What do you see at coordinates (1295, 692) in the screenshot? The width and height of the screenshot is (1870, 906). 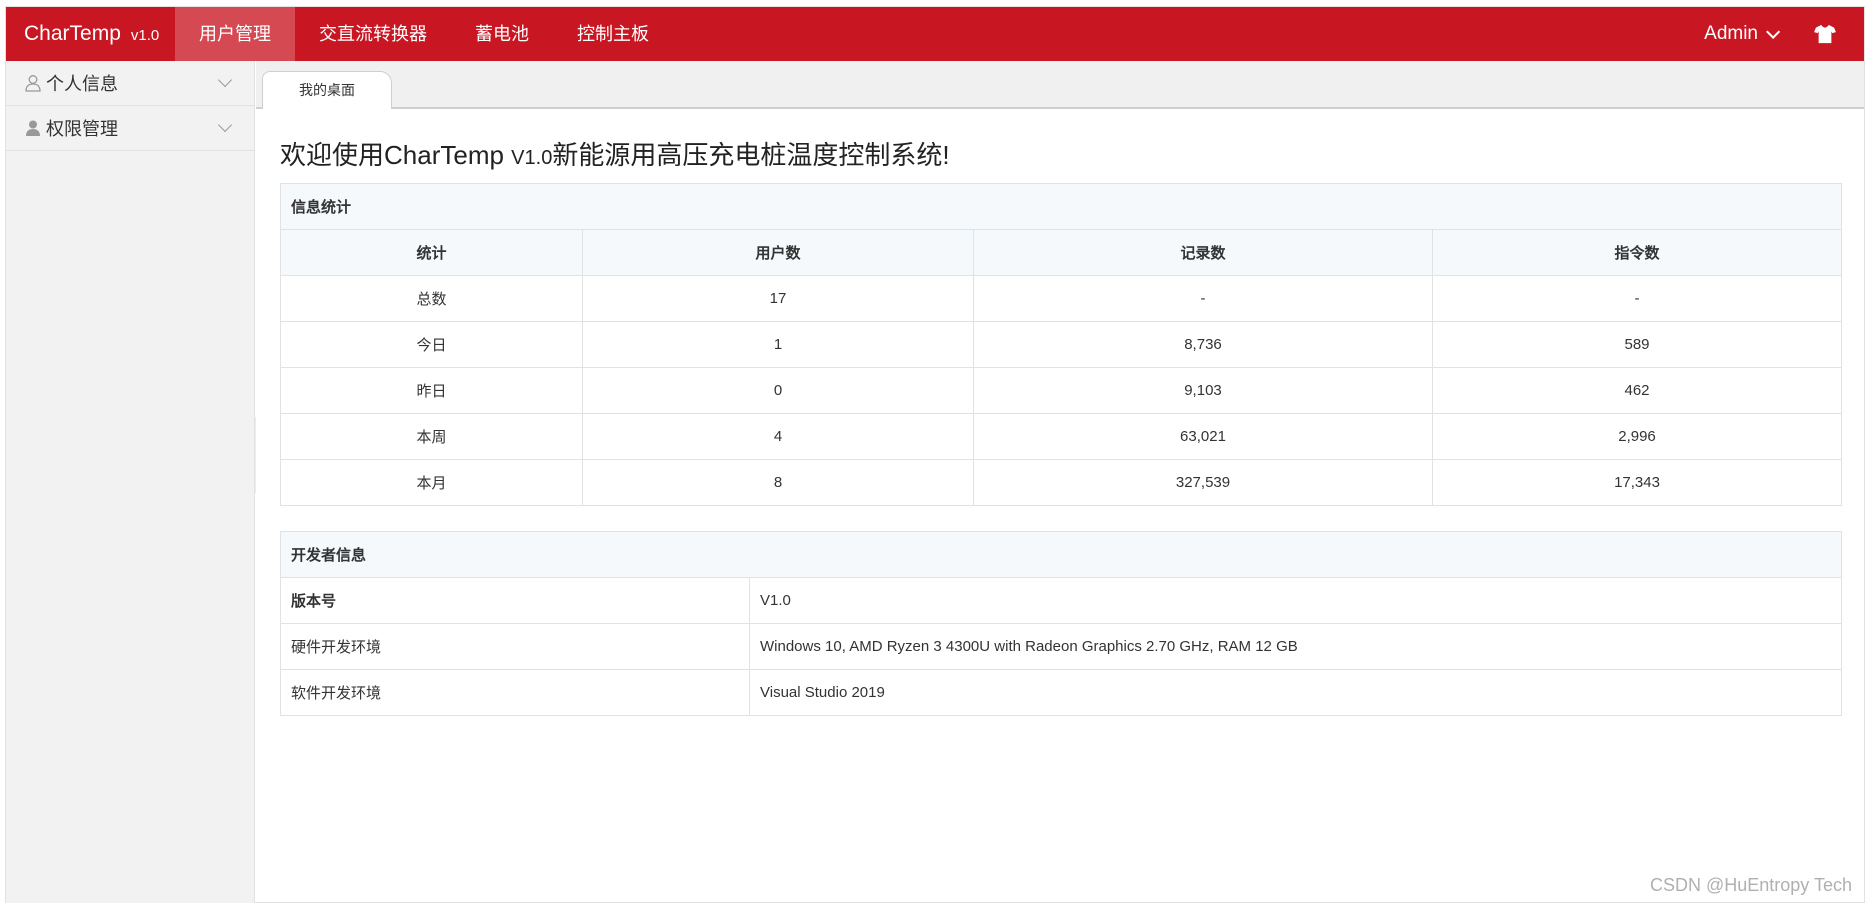 I see `table-cell: Visual Studio 2019` at bounding box center [1295, 692].